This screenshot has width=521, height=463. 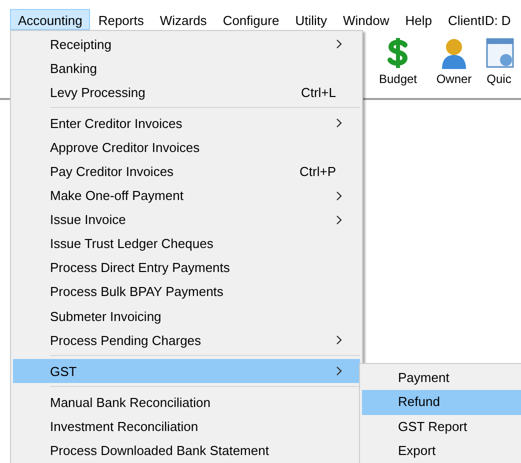 What do you see at coordinates (186, 371) in the screenshot?
I see `menu-item: GST` at bounding box center [186, 371].